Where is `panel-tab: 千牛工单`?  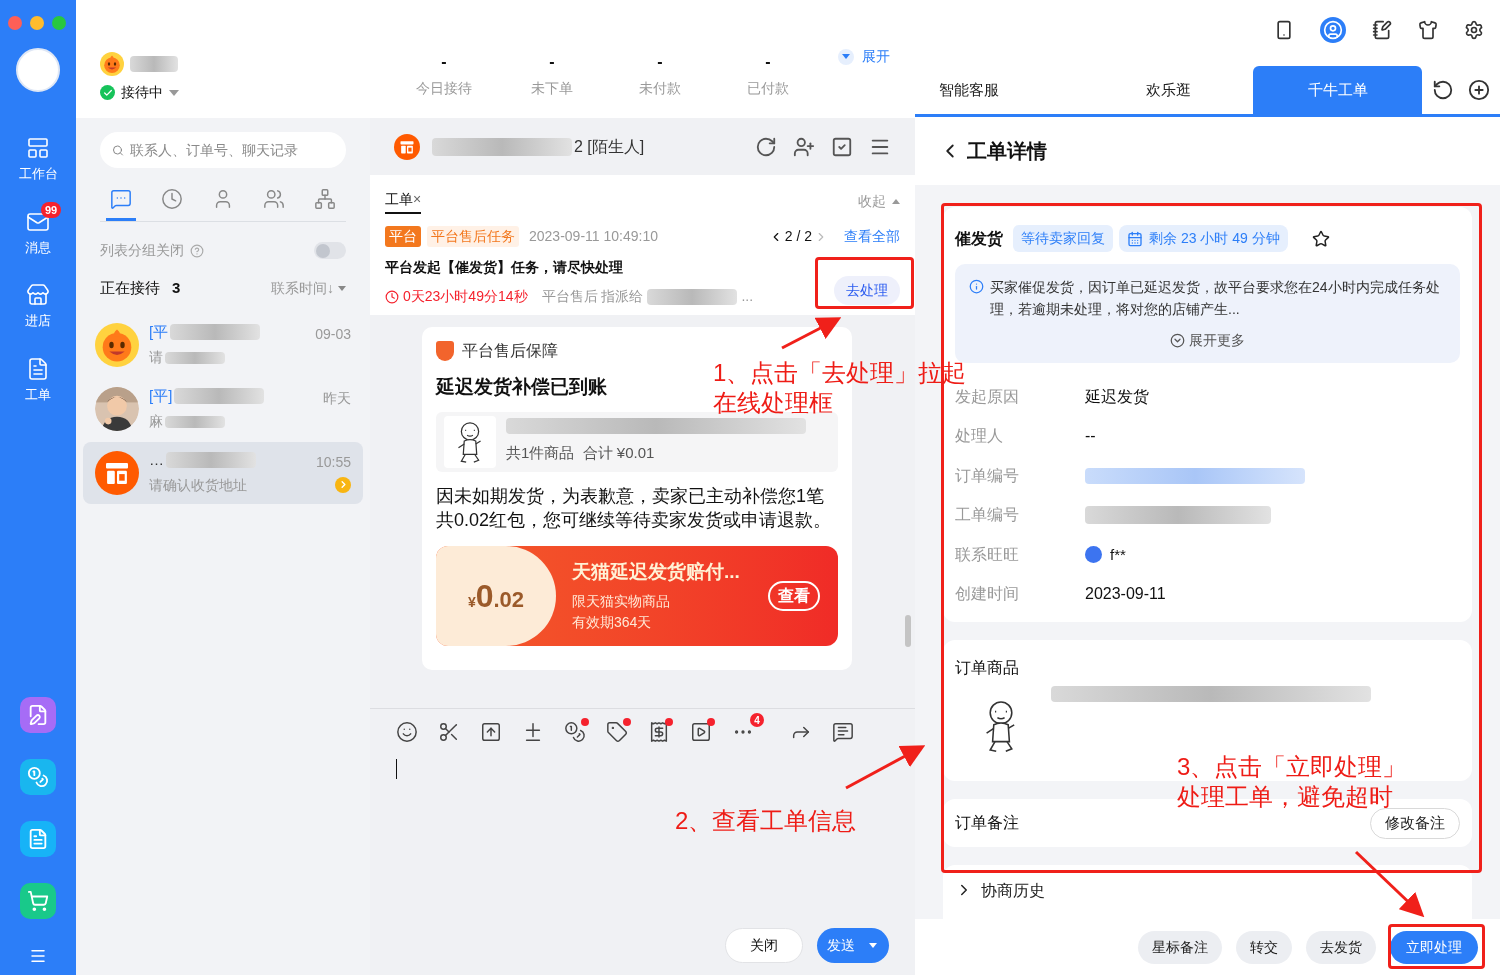
panel-tab: 千牛工单 is located at coordinates (1337, 90).